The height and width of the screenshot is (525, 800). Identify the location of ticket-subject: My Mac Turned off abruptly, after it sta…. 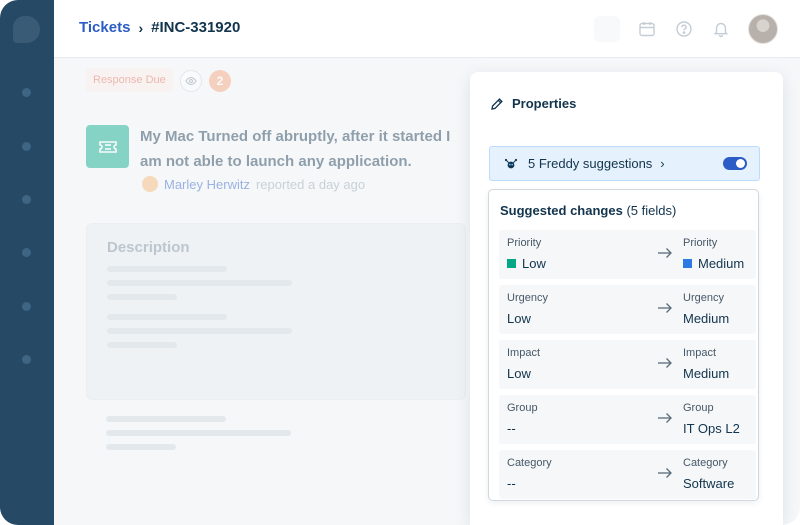
(295, 149).